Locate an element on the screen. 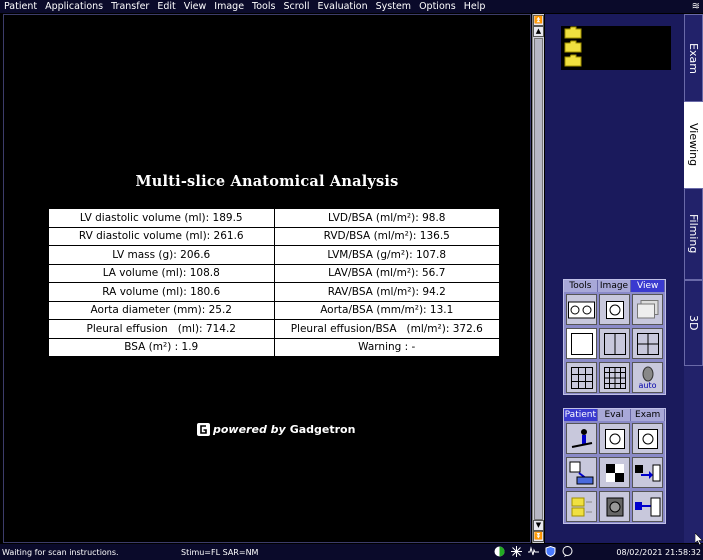 The width and height of the screenshot is (703, 560). menu-options: Options is located at coordinates (437, 6).